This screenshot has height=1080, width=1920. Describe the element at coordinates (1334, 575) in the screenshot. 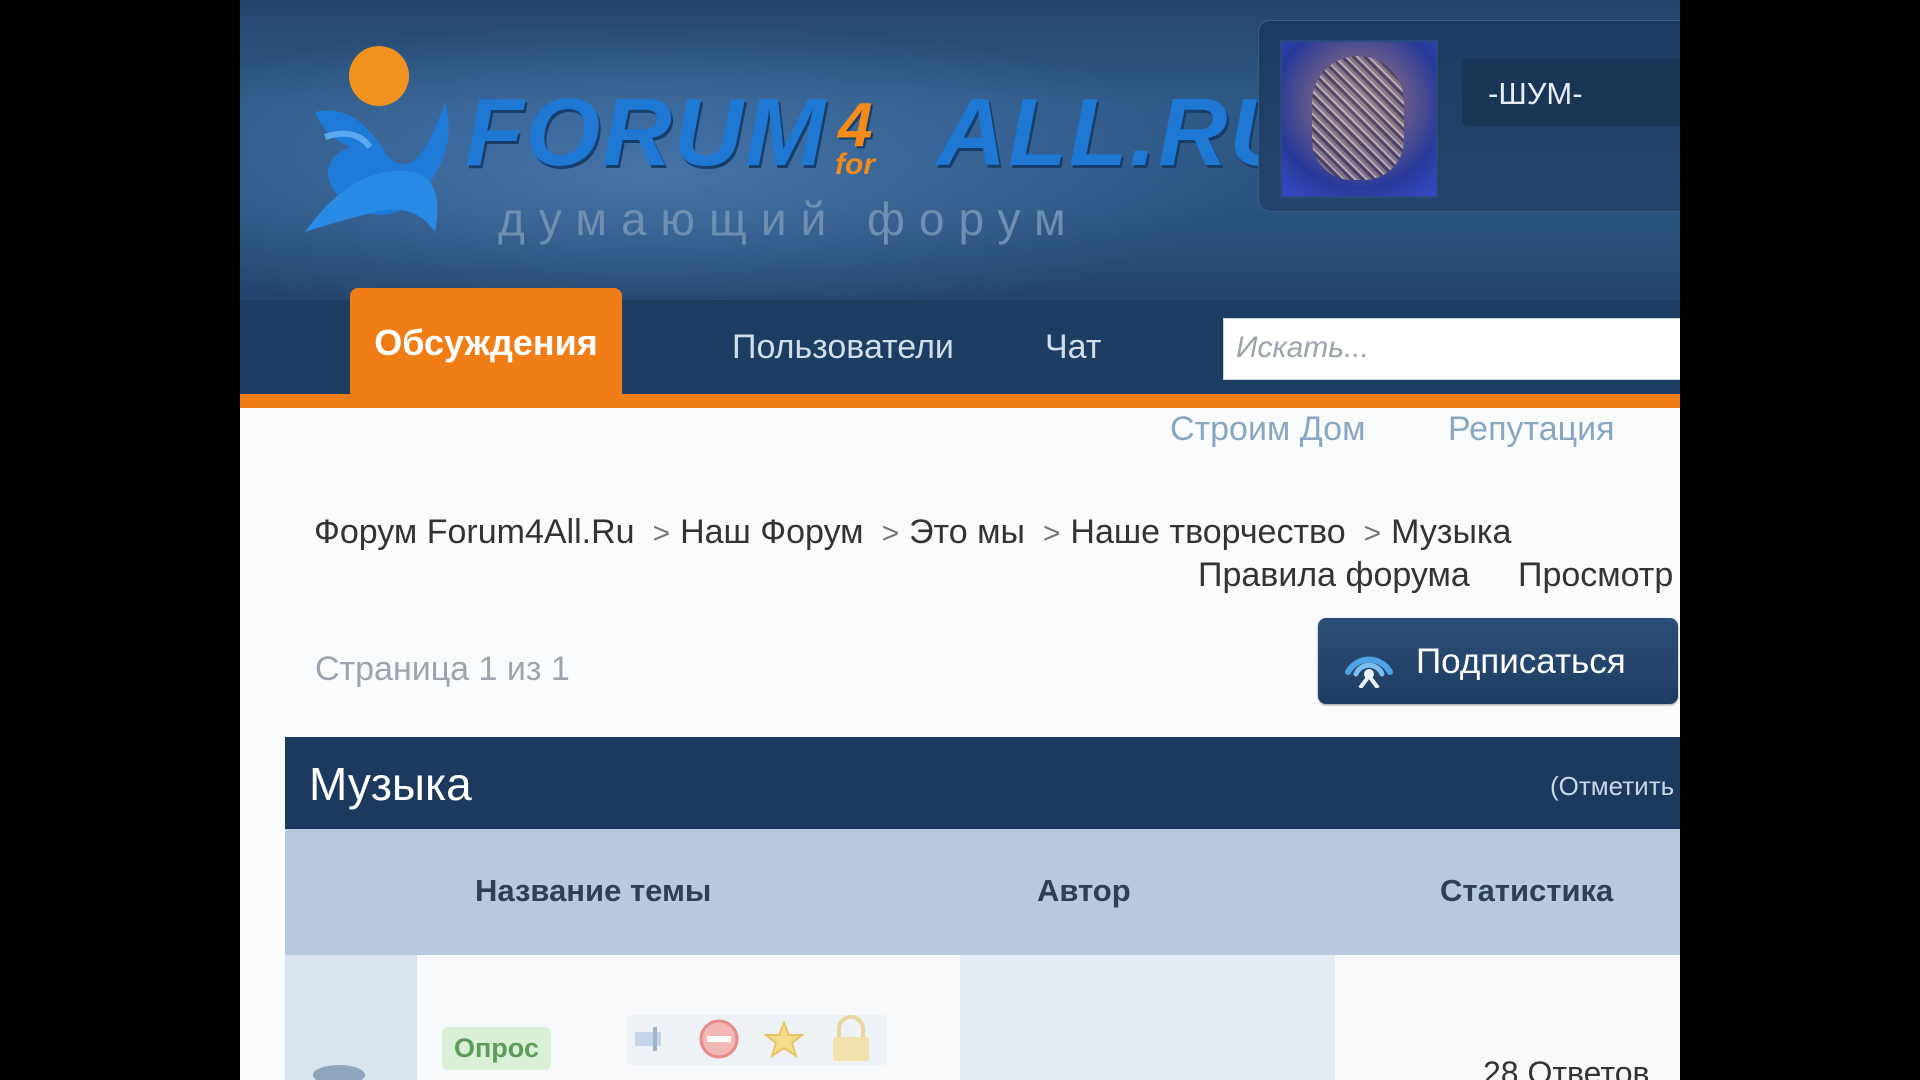

I see `link-forum-rules: Правила форума` at that location.